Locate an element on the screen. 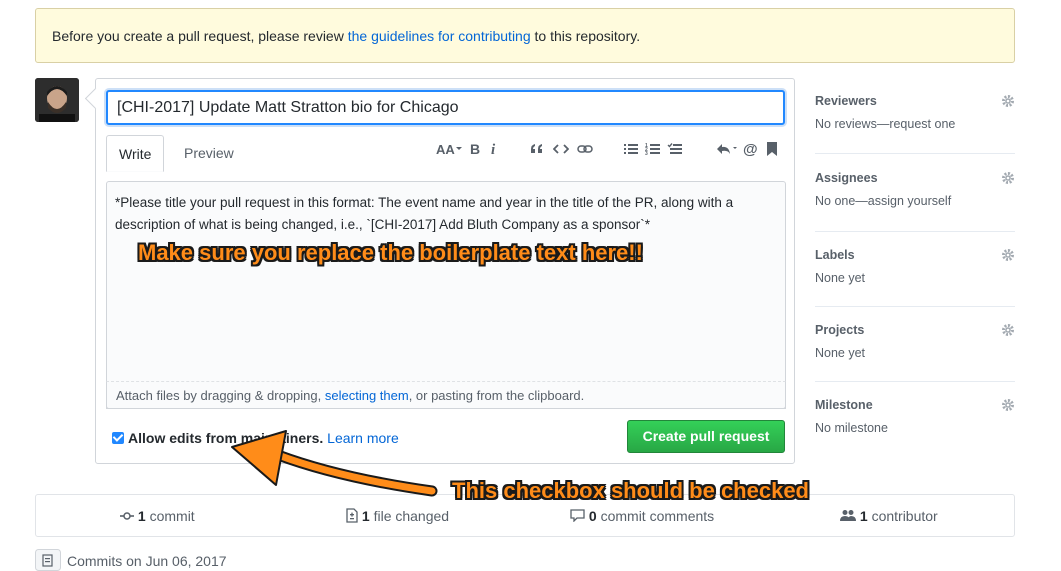 Image resolution: width=1061 pixels, height=571 pixels. tab-write-label: Write is located at coordinates (135, 154).